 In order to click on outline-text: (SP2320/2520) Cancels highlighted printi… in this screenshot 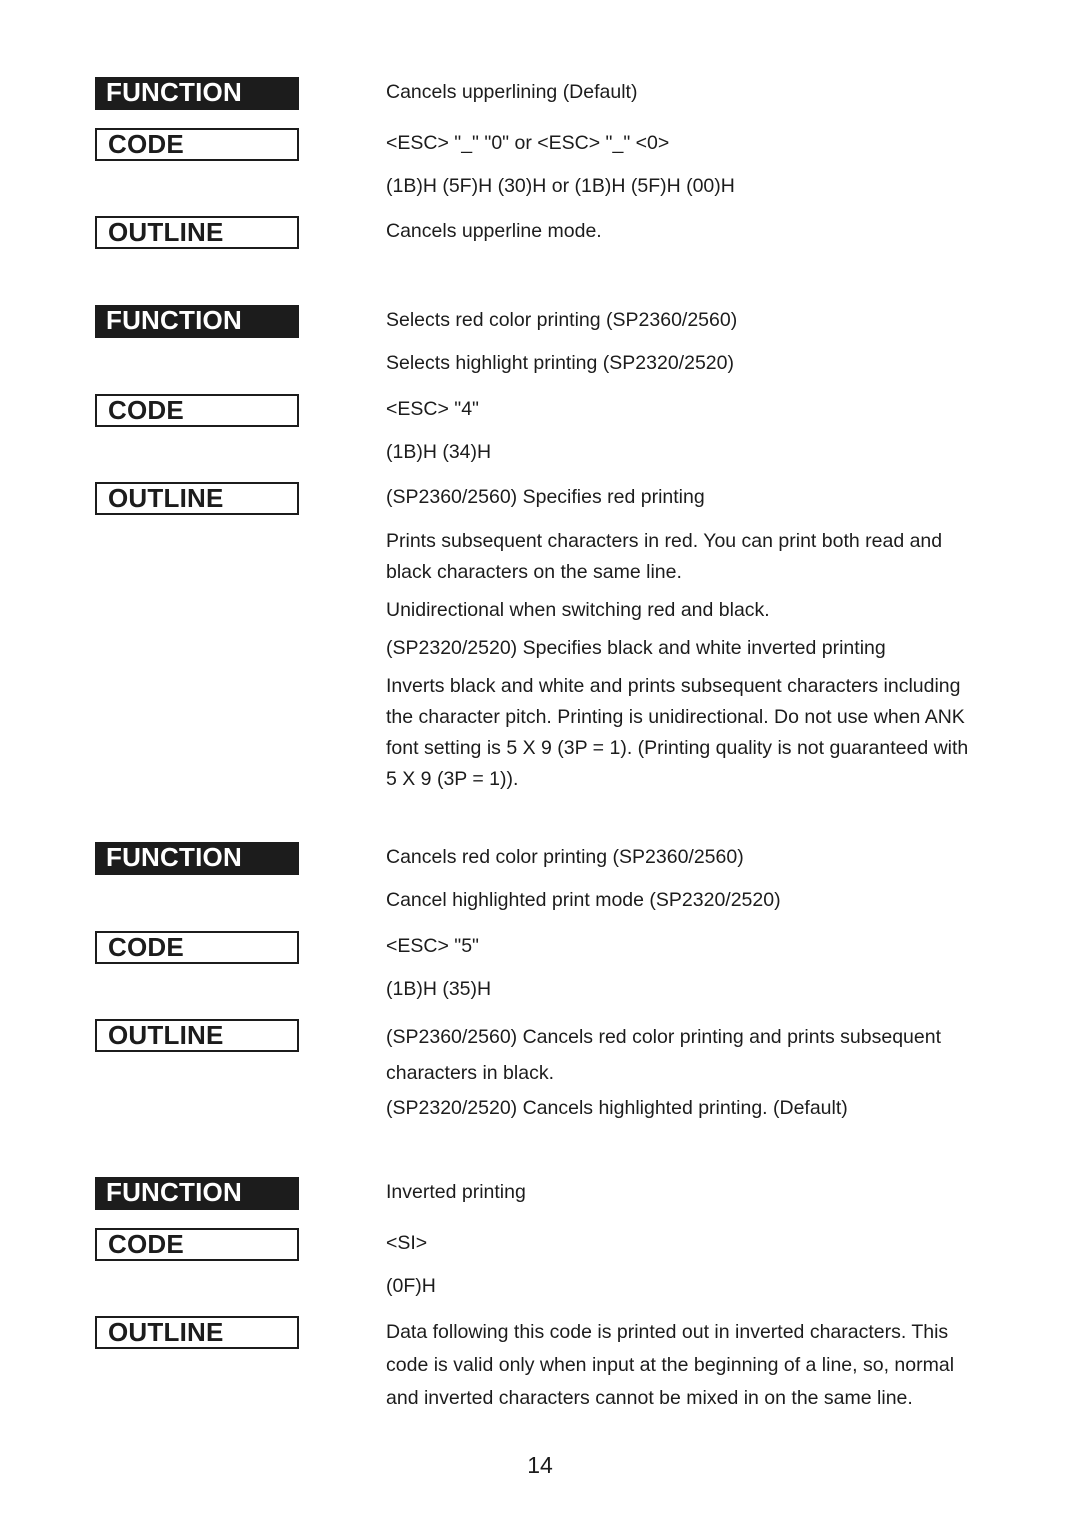, I will do `click(617, 1108)`.